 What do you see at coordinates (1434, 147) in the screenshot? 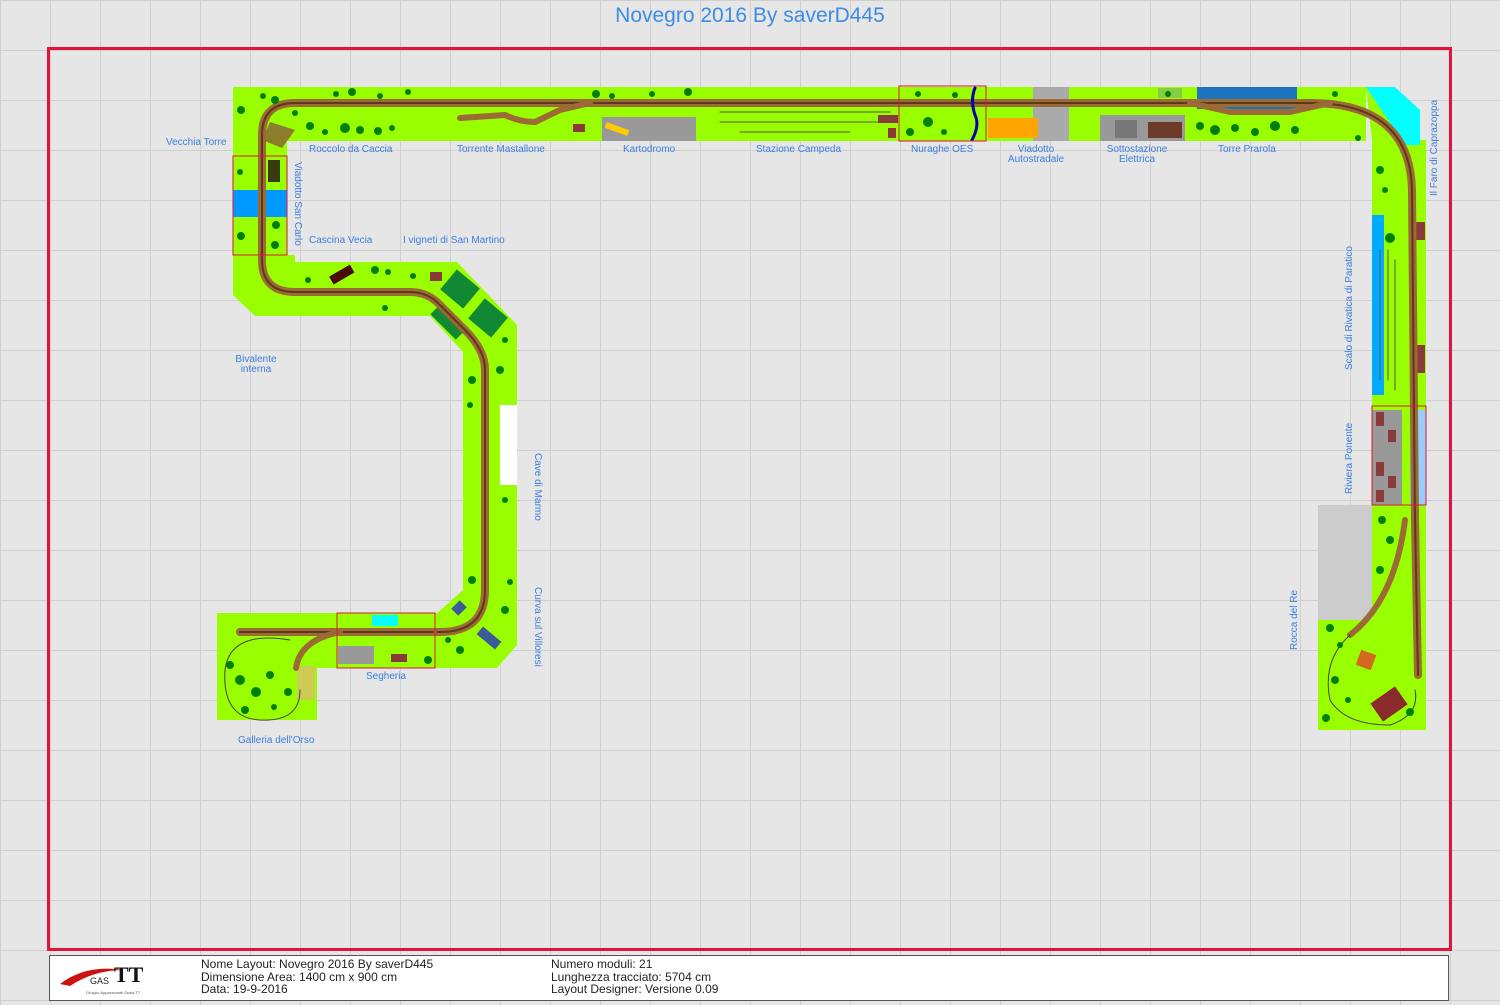
I see `label-faro: Il Faro di Caprazoppa` at bounding box center [1434, 147].